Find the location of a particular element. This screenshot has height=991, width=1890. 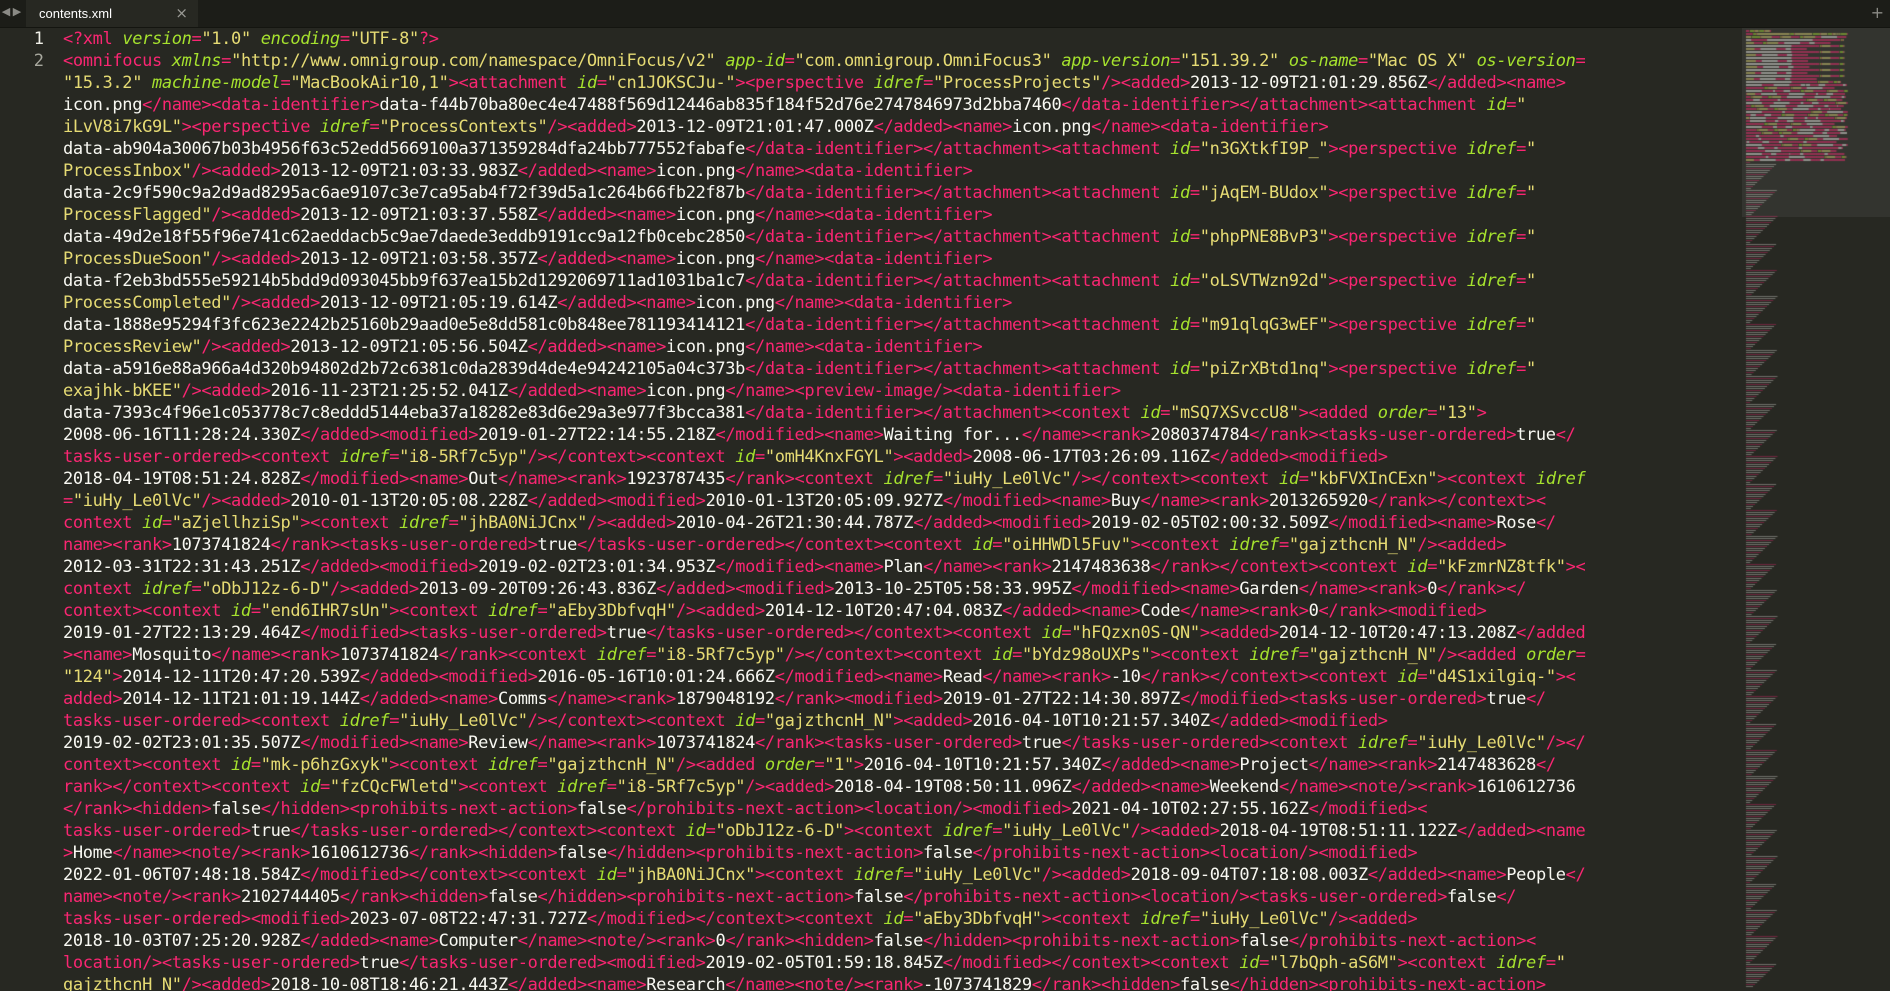

code-token: 2019-01-27T22:14:55.218Z is located at coordinates (597, 435).